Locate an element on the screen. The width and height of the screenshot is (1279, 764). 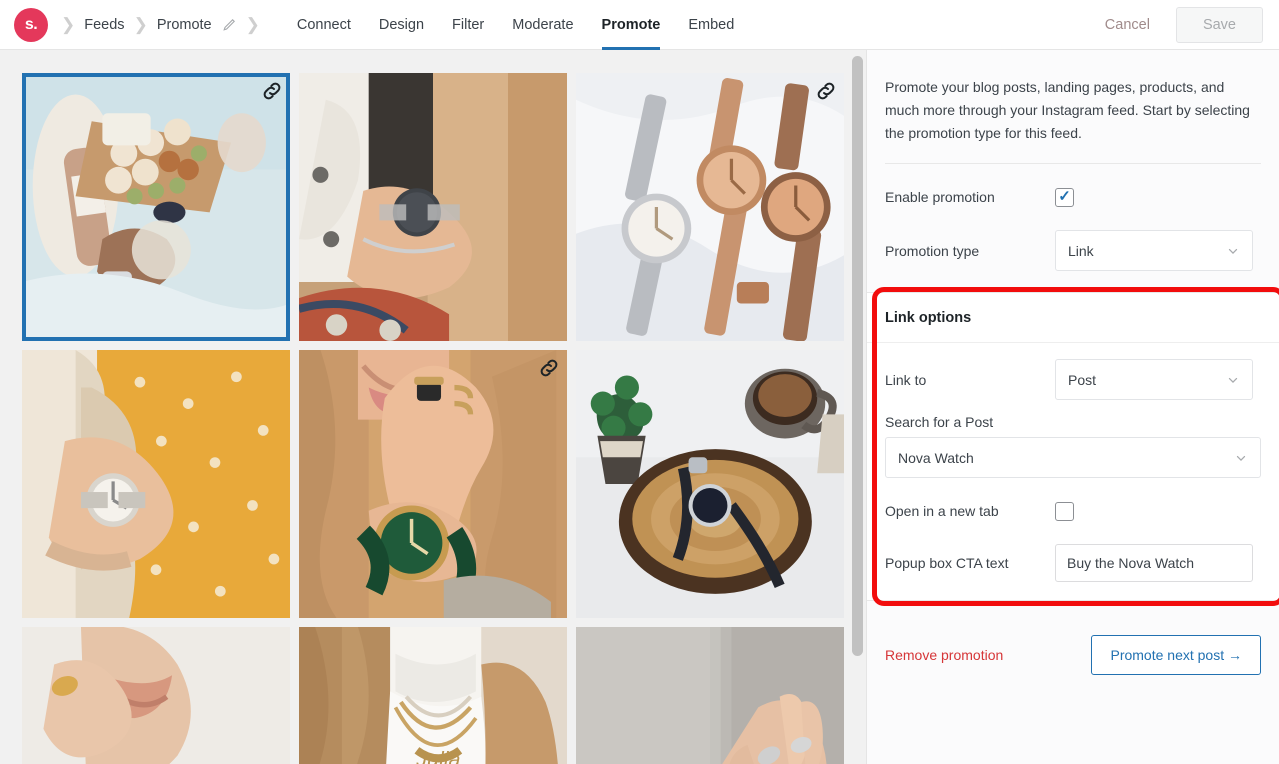
pencil-edit-icon is located at coordinates (229, 25).